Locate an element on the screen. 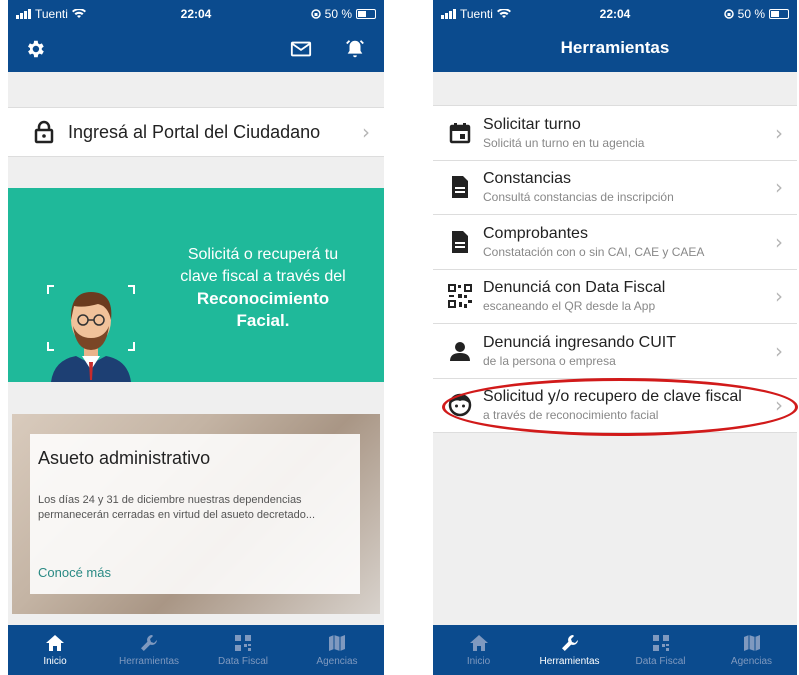  portal-label: Ingresá al Portal del Ciudadano is located at coordinates (194, 131).